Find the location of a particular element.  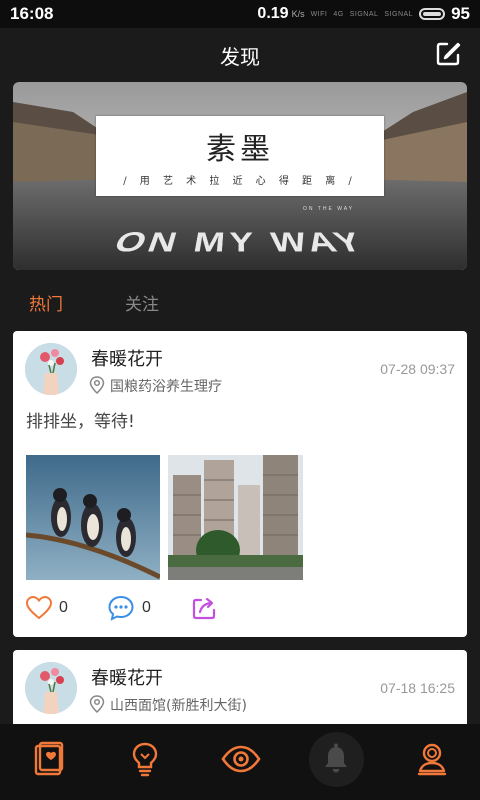

status-indicators: 0.19 K/s WIFI 4G SIGNAL SIGNAL 95 is located at coordinates (363, 14).